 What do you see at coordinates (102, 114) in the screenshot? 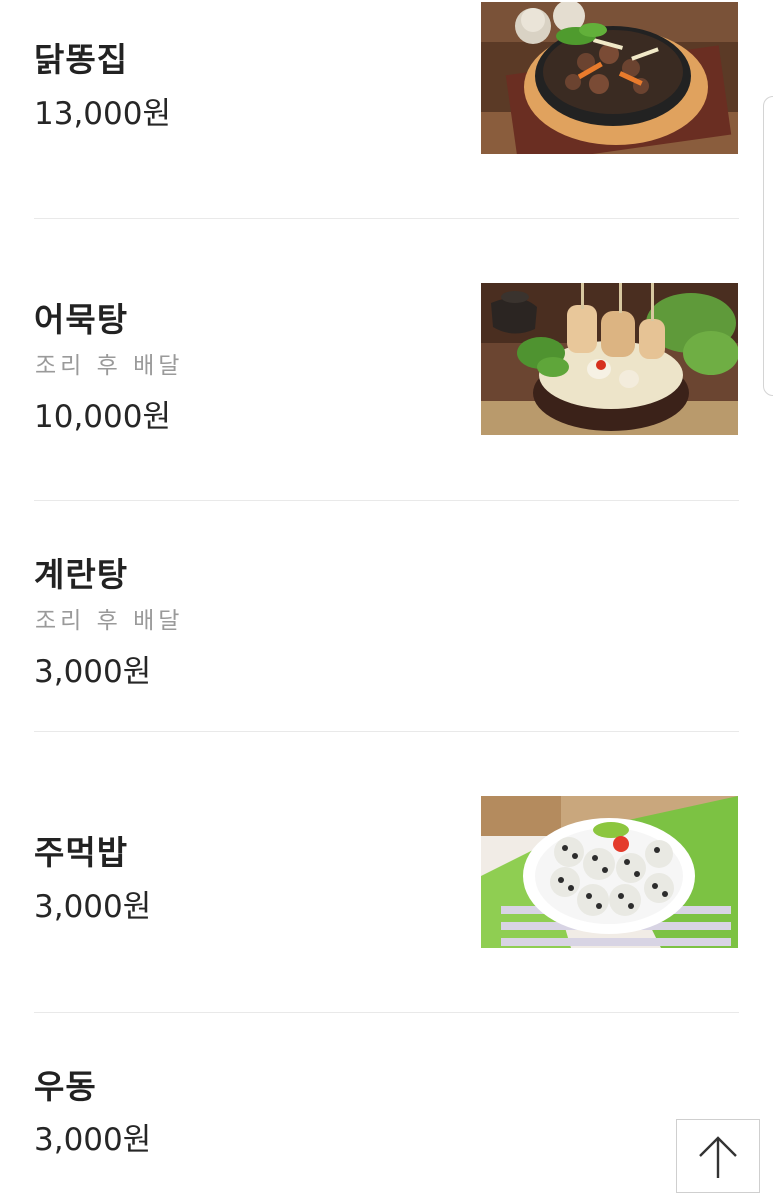
I see `menu-item-price: 13,000원` at bounding box center [102, 114].